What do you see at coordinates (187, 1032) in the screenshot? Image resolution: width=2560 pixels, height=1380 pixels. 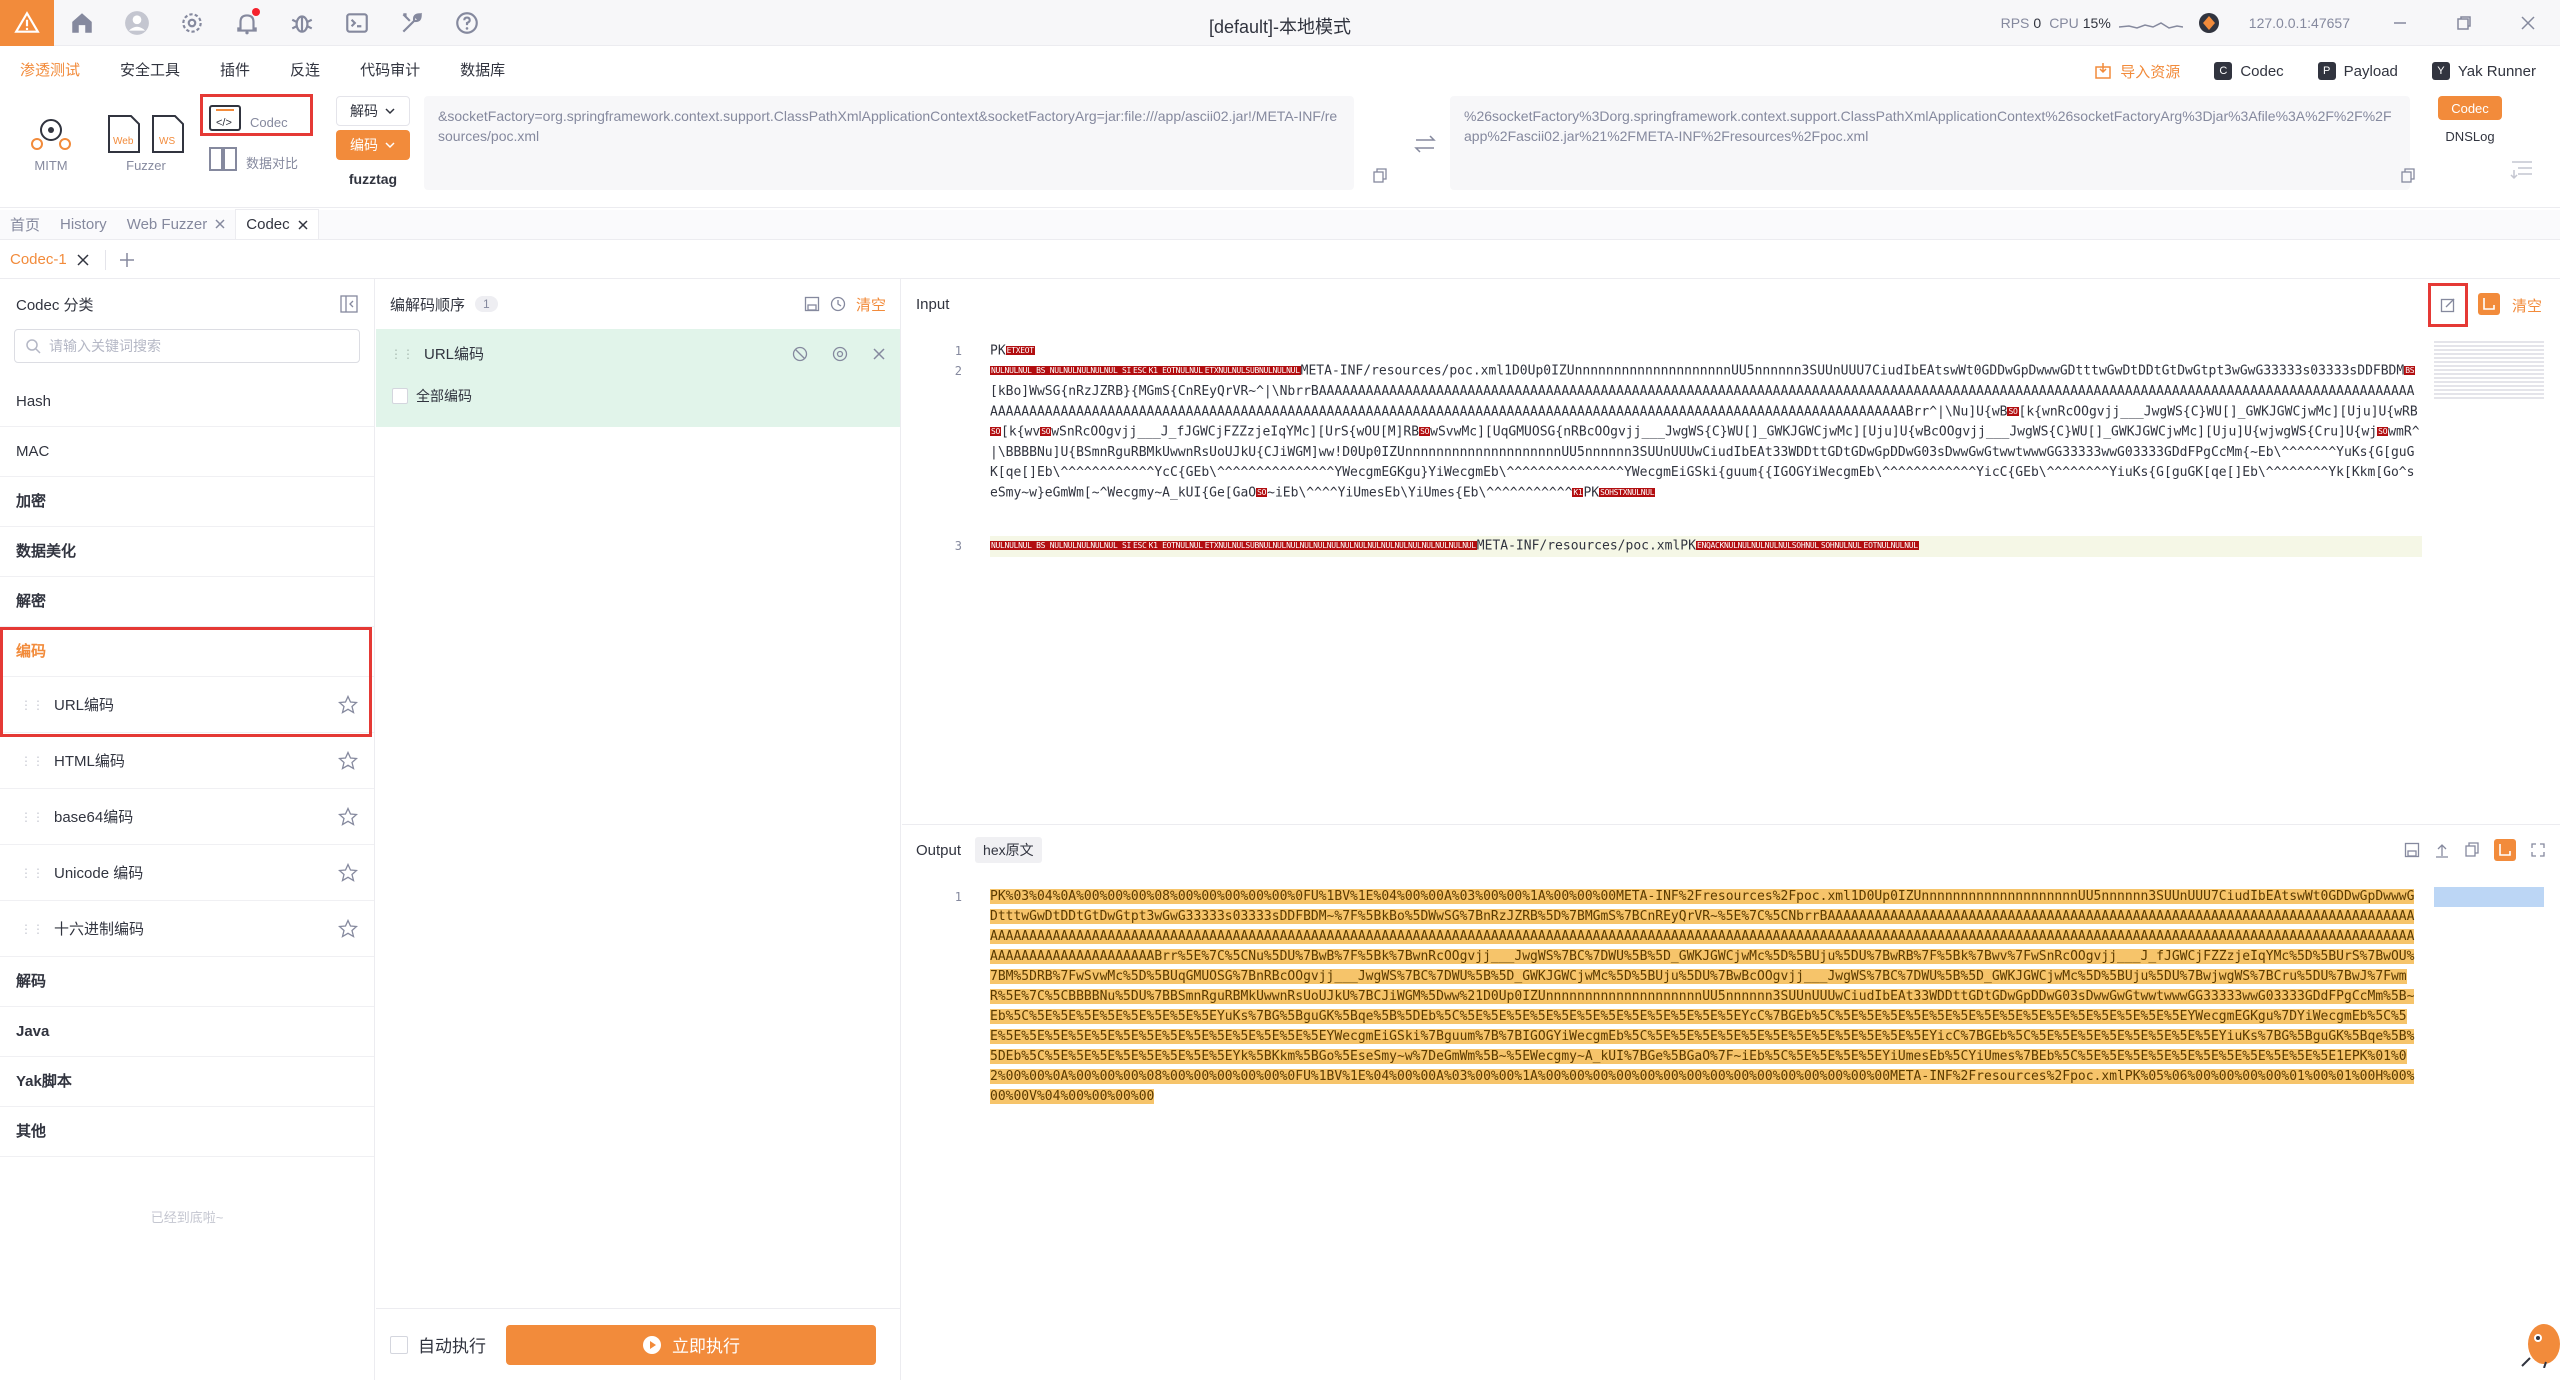 I see `category-java: Java` at bounding box center [187, 1032].